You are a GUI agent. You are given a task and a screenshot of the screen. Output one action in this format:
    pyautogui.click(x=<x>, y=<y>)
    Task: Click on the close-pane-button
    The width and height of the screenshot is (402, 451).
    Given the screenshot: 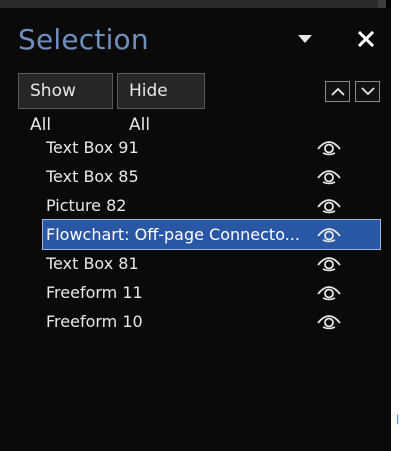 What is the action you would take?
    pyautogui.click(x=366, y=39)
    